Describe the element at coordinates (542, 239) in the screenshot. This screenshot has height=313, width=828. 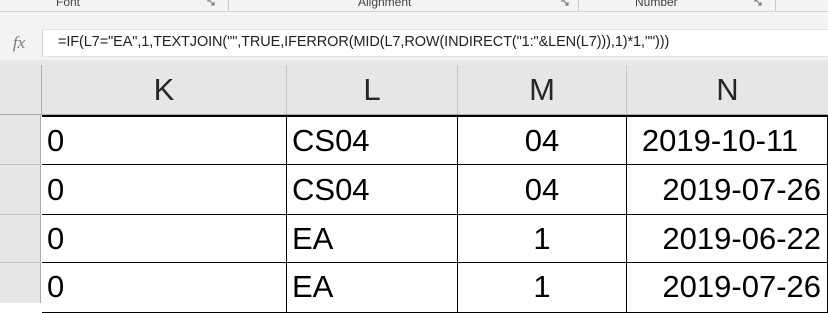
I see `cell-m-row3: 1` at that location.